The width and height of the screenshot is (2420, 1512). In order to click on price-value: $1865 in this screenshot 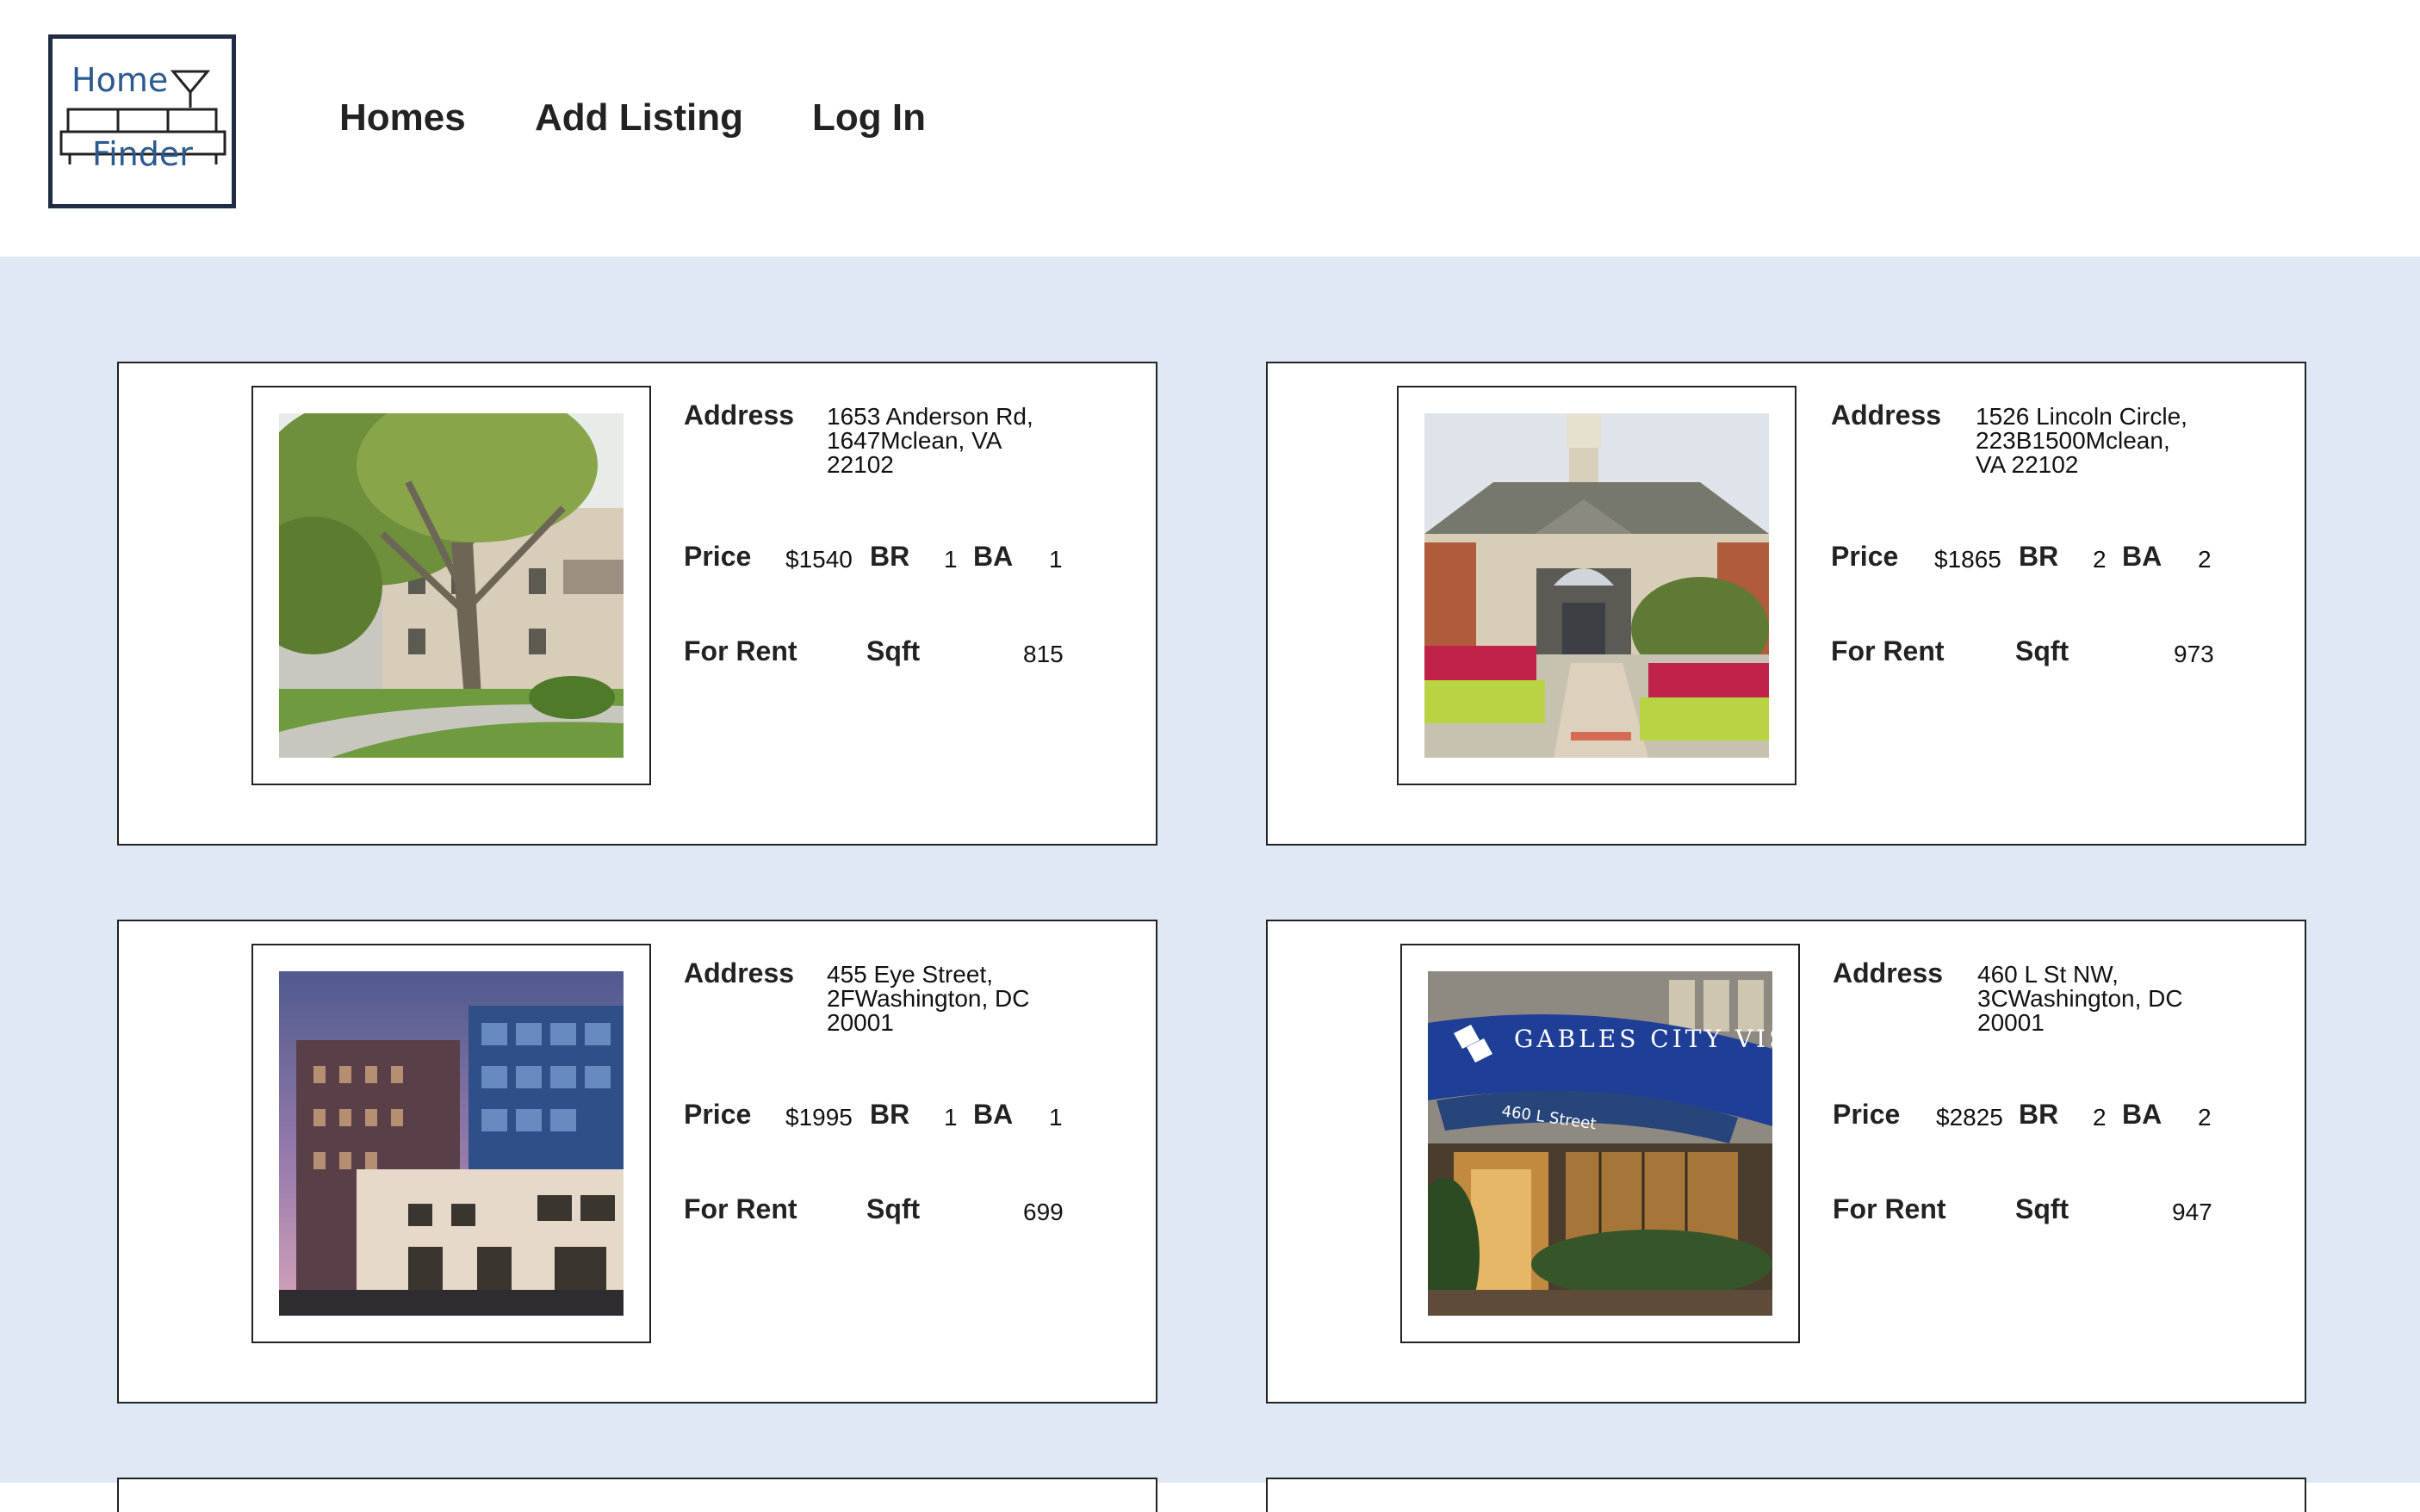, I will do `click(1967, 559)`.